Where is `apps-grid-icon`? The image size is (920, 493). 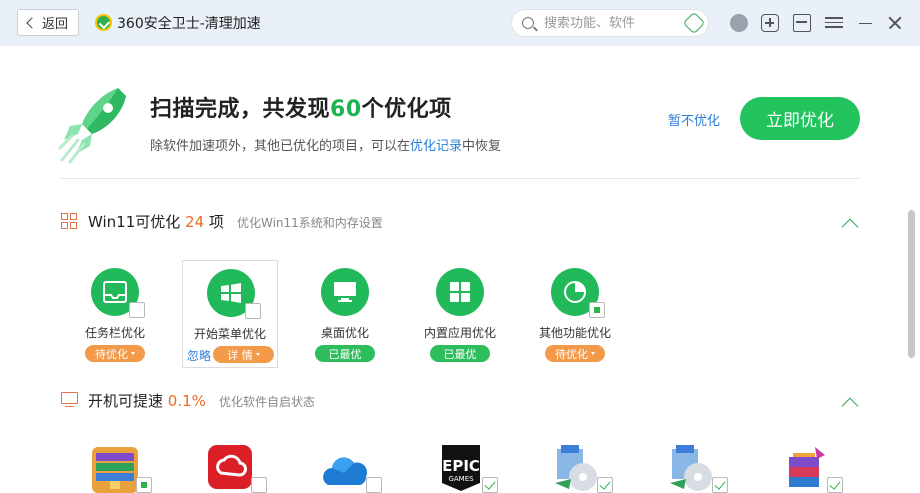
apps-grid-icon is located at coordinates (460, 292).